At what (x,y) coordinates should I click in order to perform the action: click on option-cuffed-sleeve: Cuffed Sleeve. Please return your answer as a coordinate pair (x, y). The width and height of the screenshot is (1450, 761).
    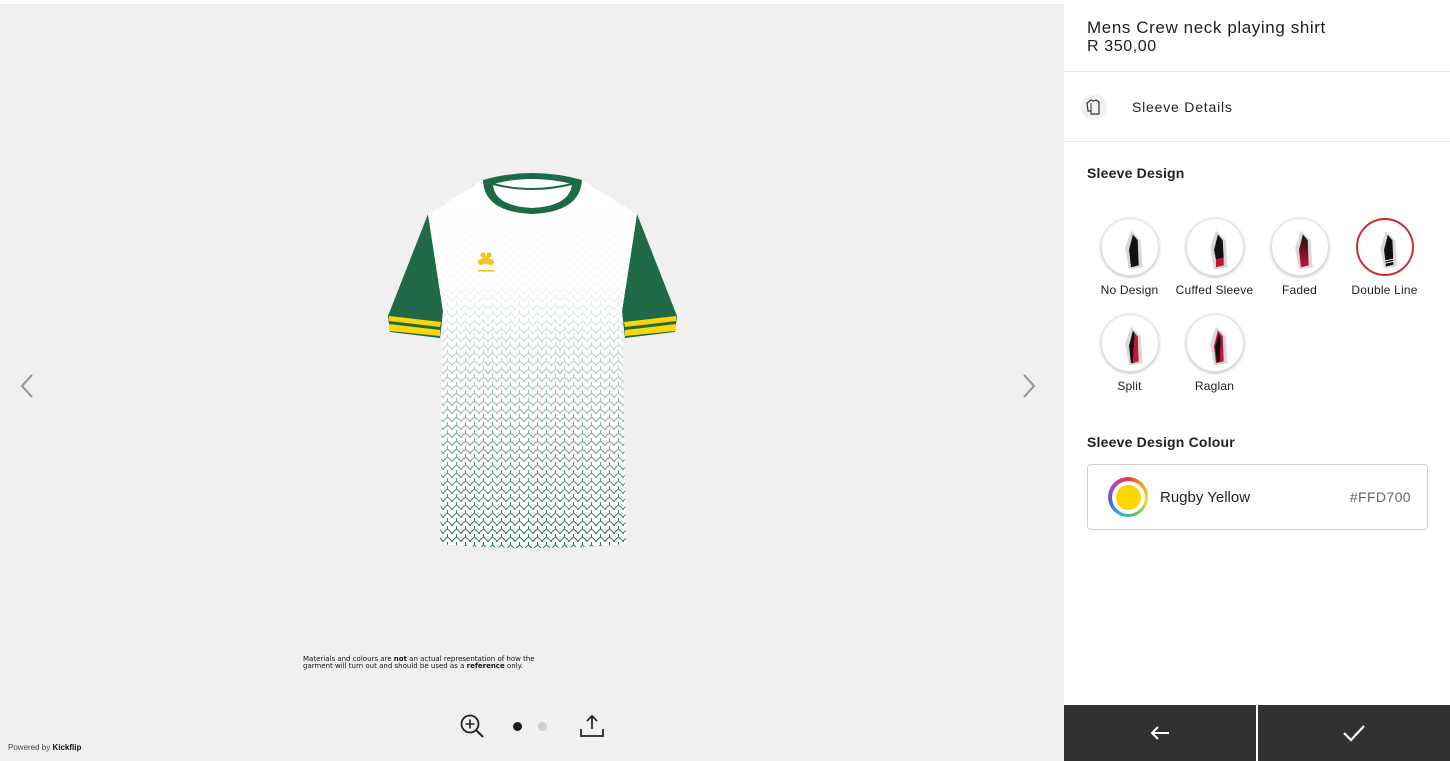
    Looking at the image, I should click on (1214, 257).